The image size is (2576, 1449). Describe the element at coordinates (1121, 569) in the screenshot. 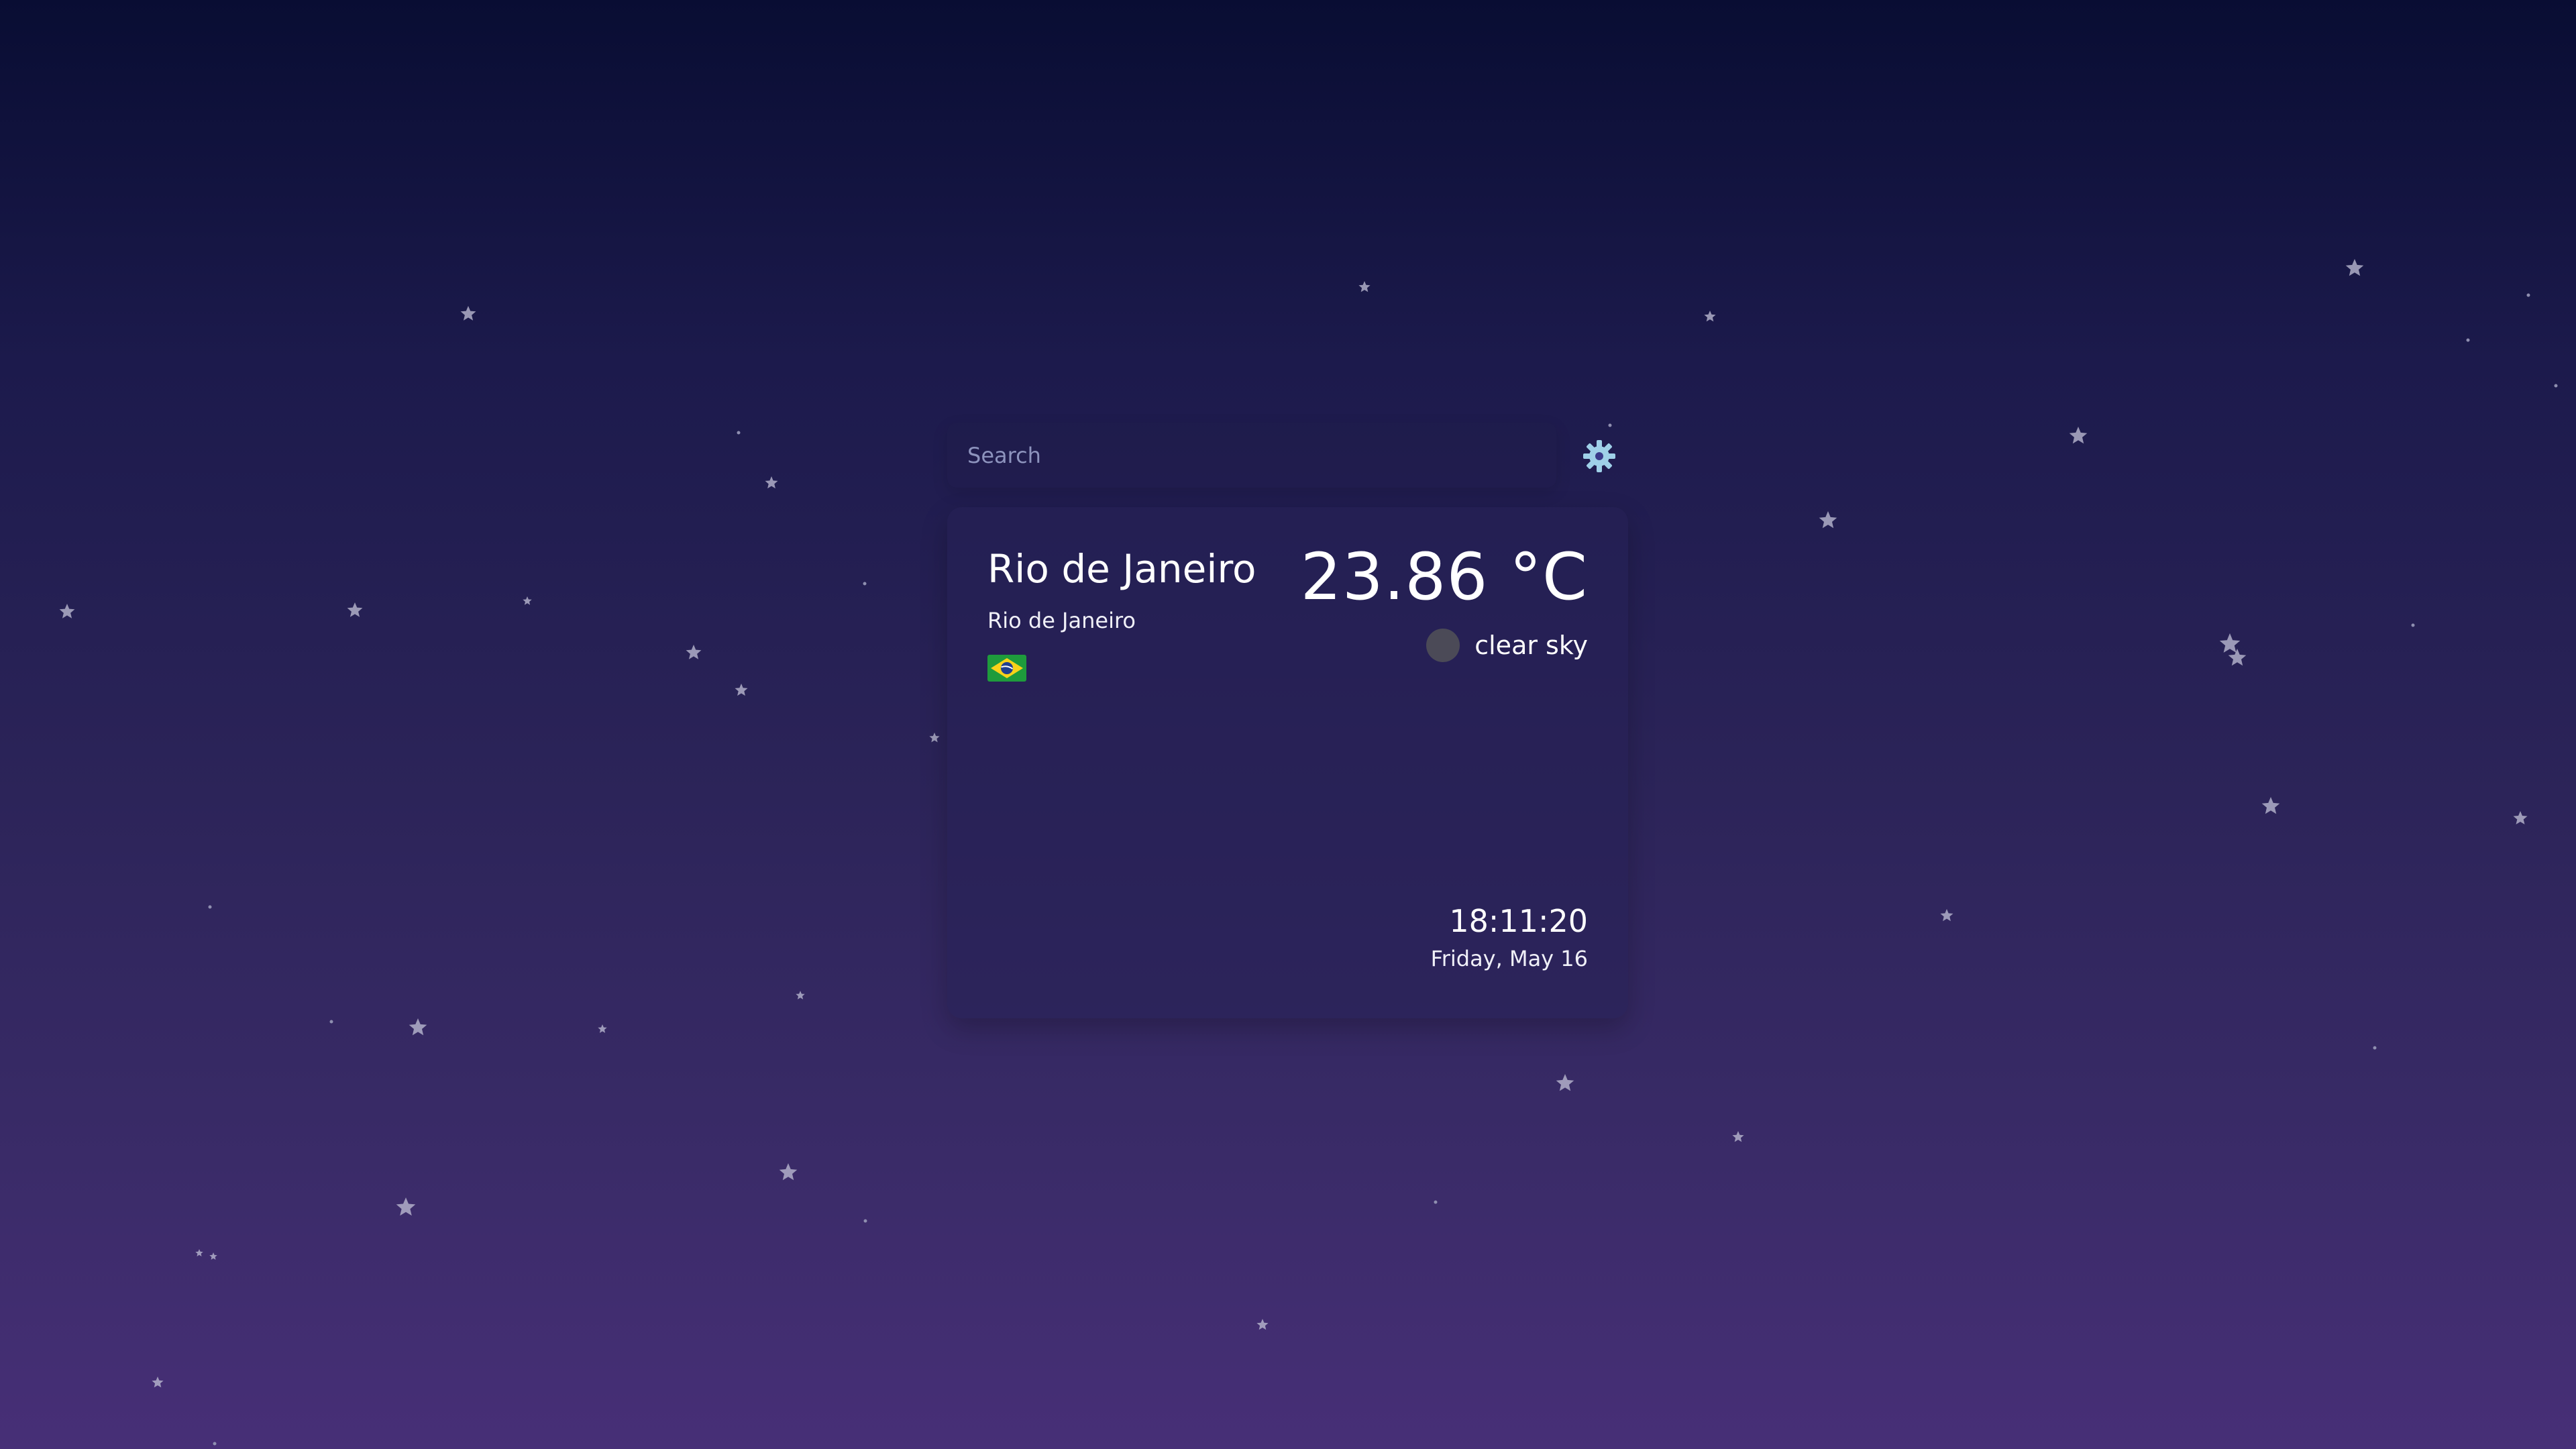

I see `city-name: Rio de Janeiro` at that location.